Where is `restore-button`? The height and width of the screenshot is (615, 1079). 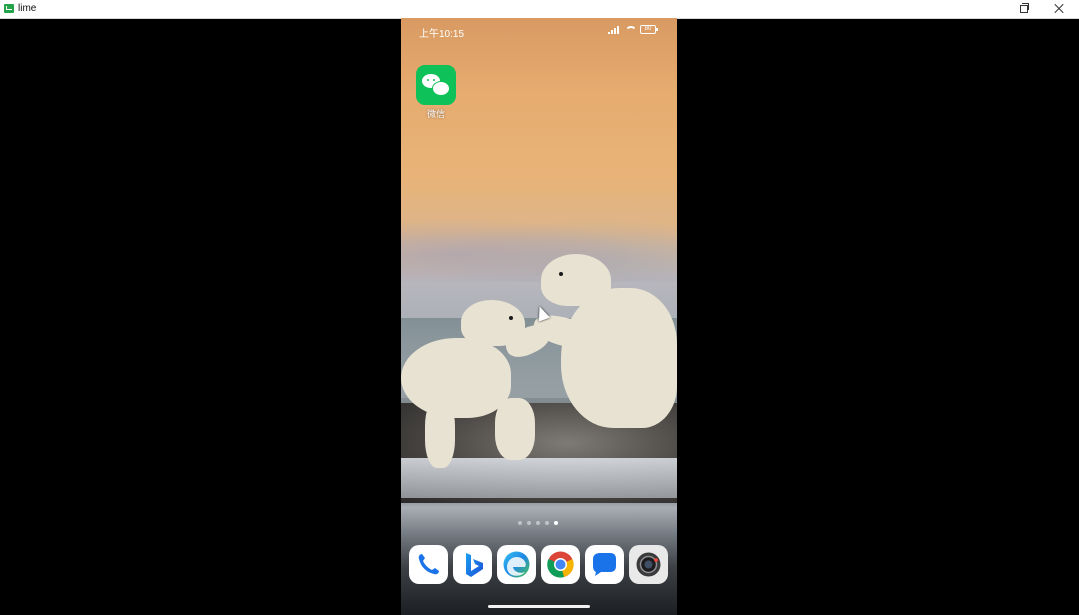 restore-button is located at coordinates (1023, 9).